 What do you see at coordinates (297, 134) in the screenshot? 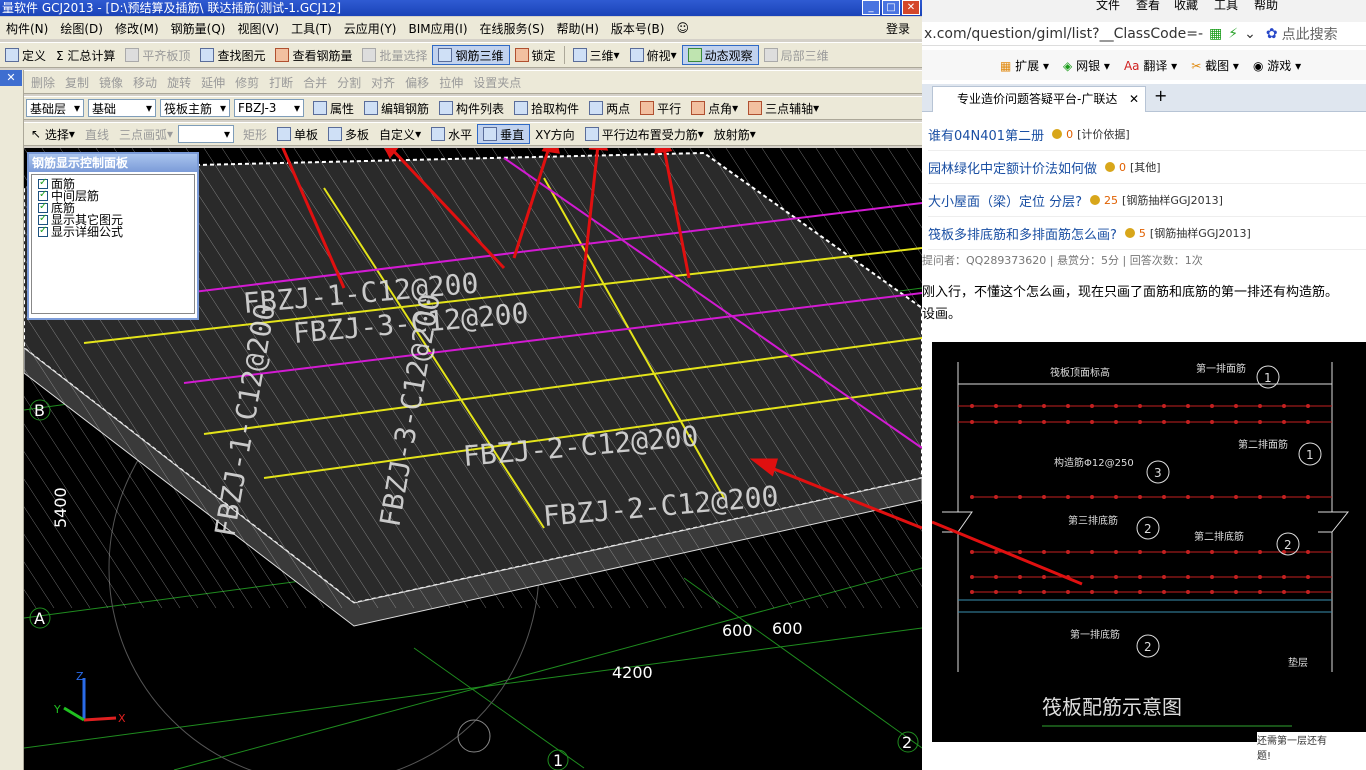
I see `single-slab-button: 单板` at bounding box center [297, 134].